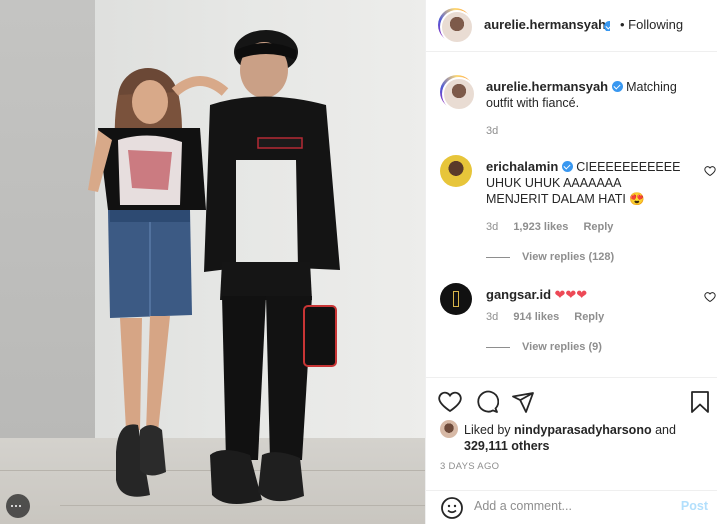 This screenshot has height=524, width=717. What do you see at coordinates (456, 26) in the screenshot?
I see `author-avatar` at bounding box center [456, 26].